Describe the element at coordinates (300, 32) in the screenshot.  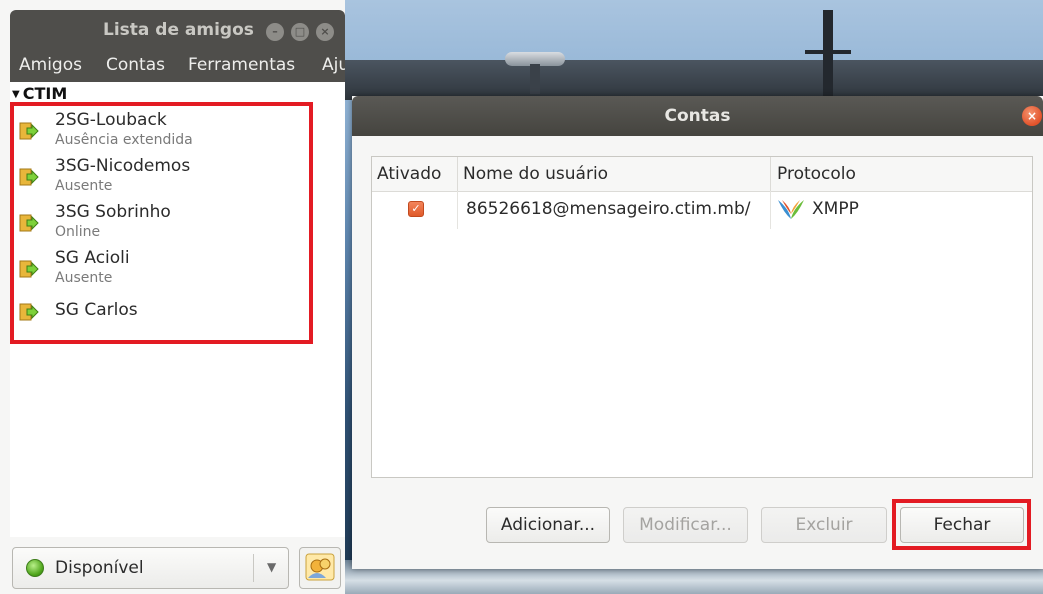
I see `maximize-icon: □` at that location.